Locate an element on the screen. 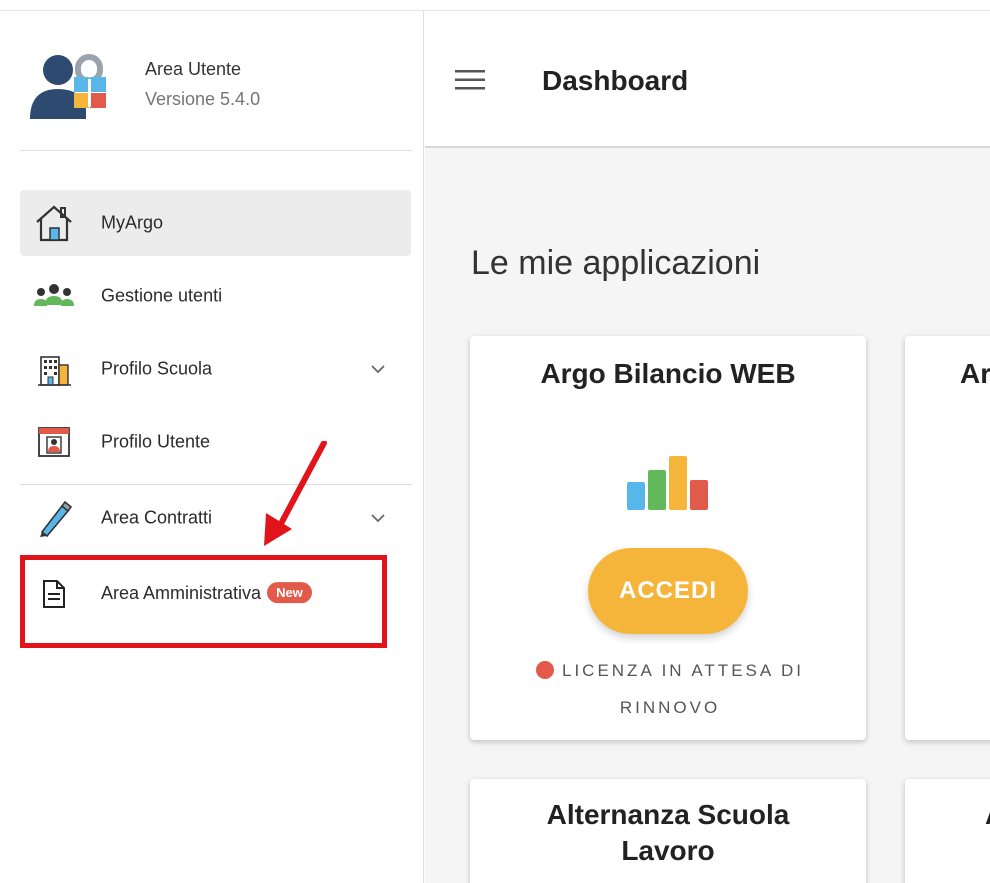 This screenshot has height=883, width=990. pen-icon is located at coordinates (54, 518).